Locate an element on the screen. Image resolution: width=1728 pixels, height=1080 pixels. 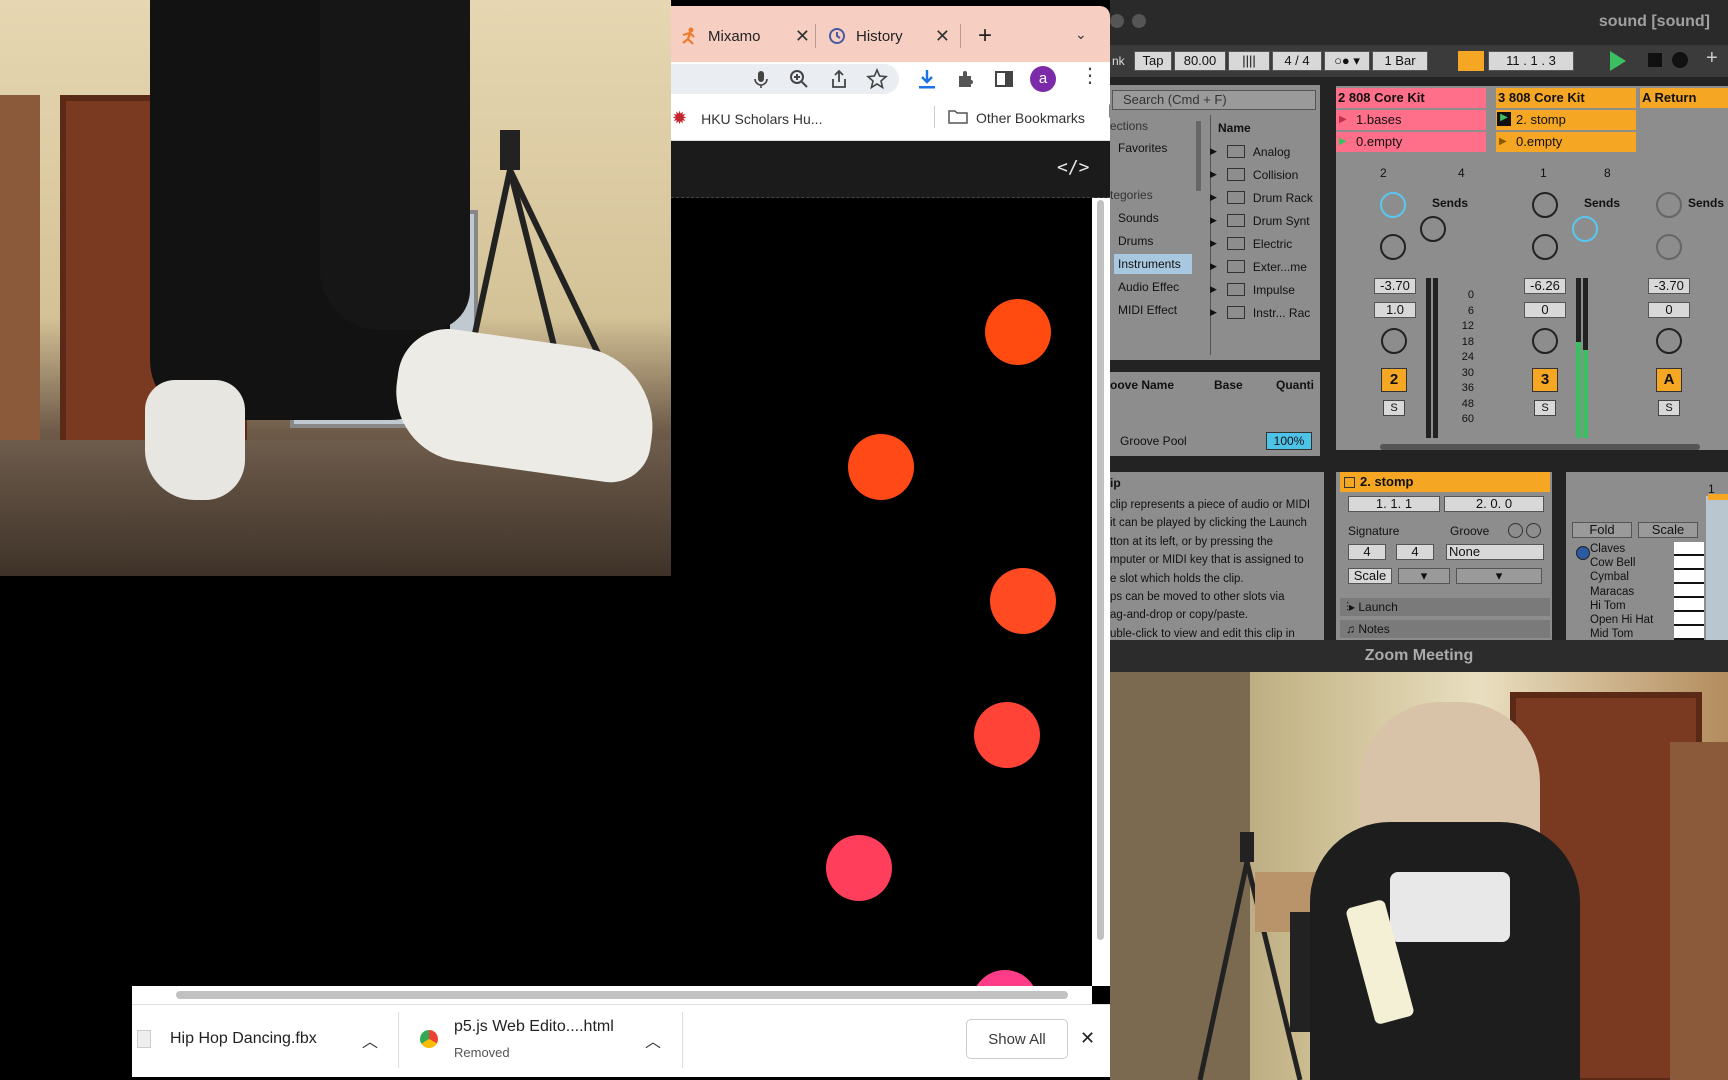
drum-item: Maracas is located at coordinates (1621, 592).